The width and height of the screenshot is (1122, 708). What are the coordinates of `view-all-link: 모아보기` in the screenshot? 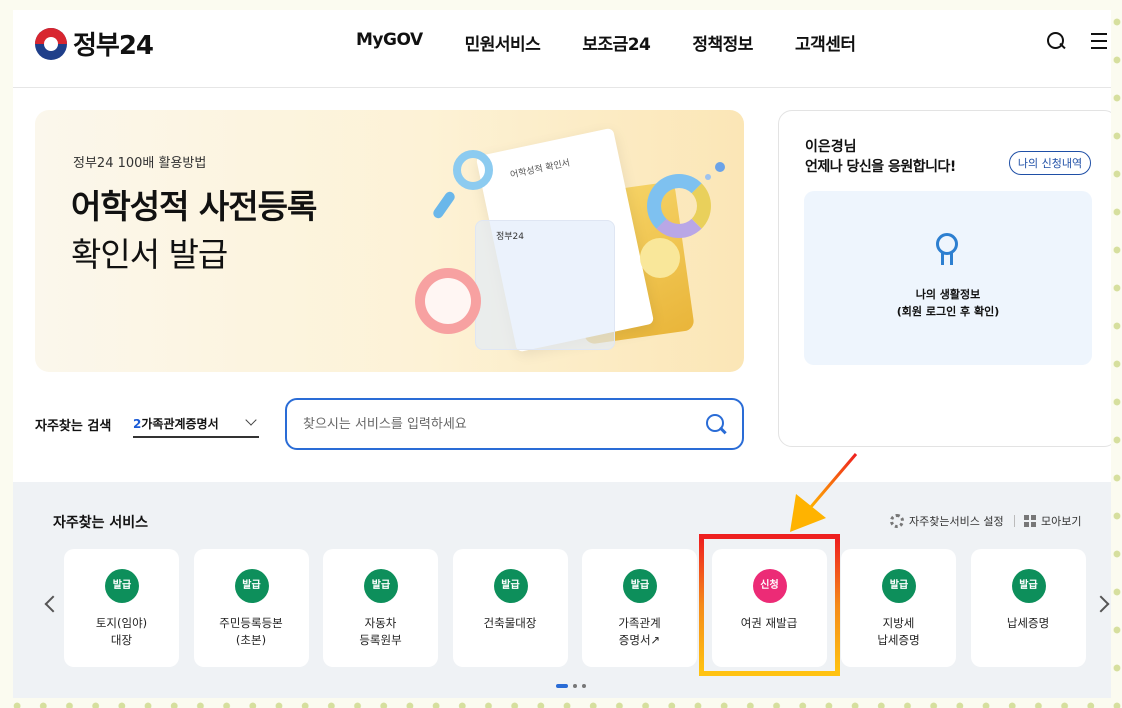 It's located at (1052, 521).